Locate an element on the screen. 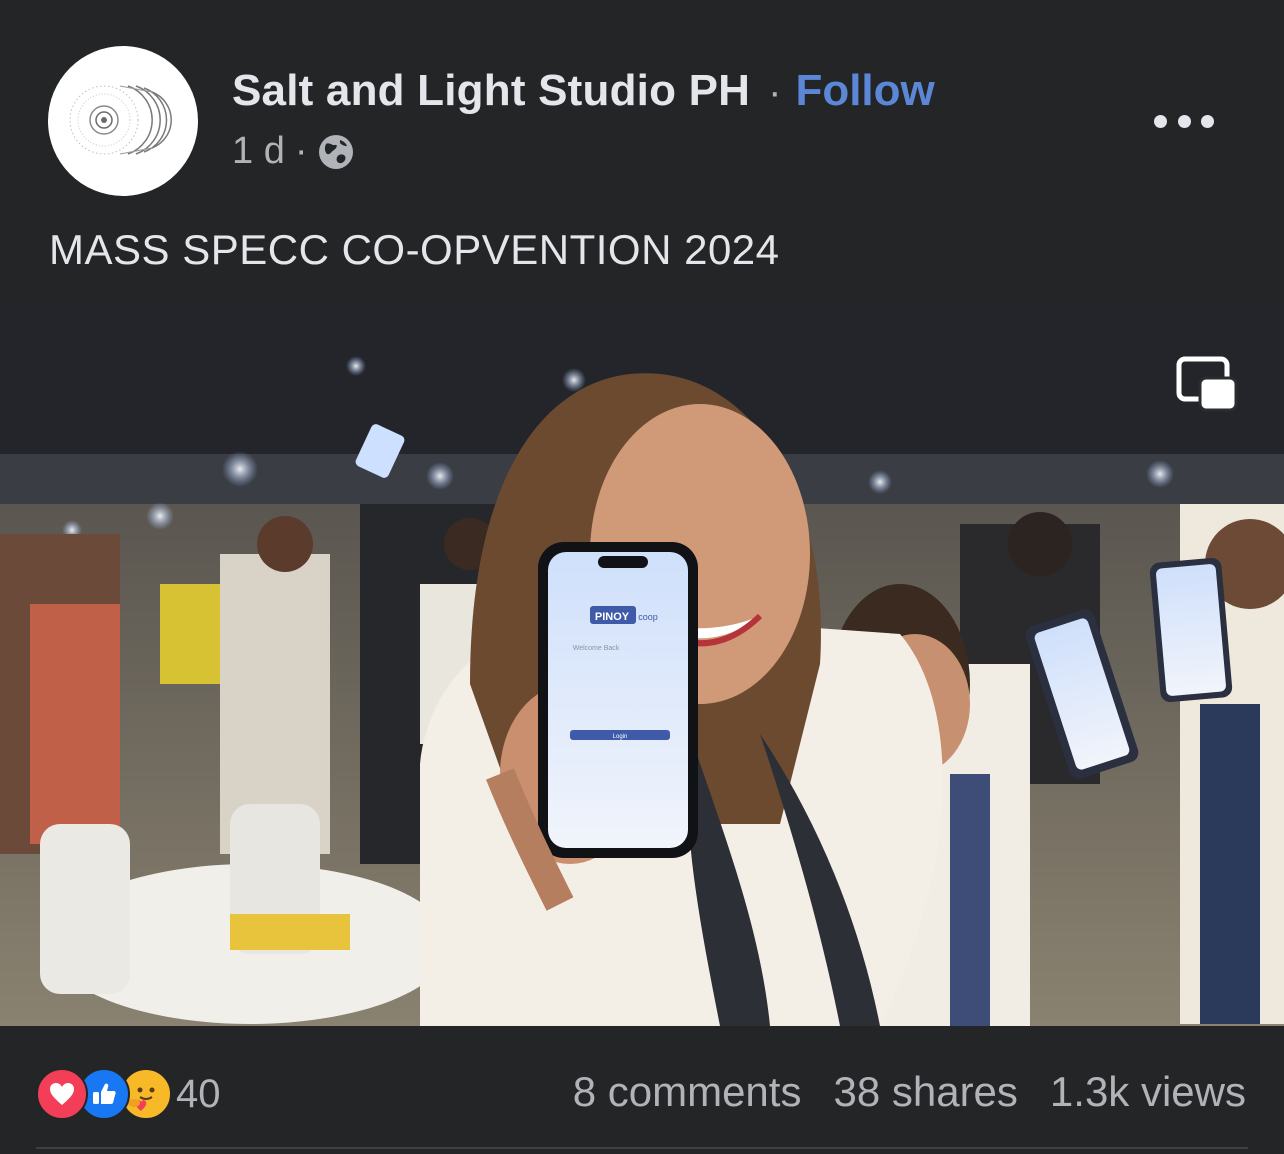 This screenshot has height=1154, width=1284. reactions-summary: 40 is located at coordinates (128, 1094).